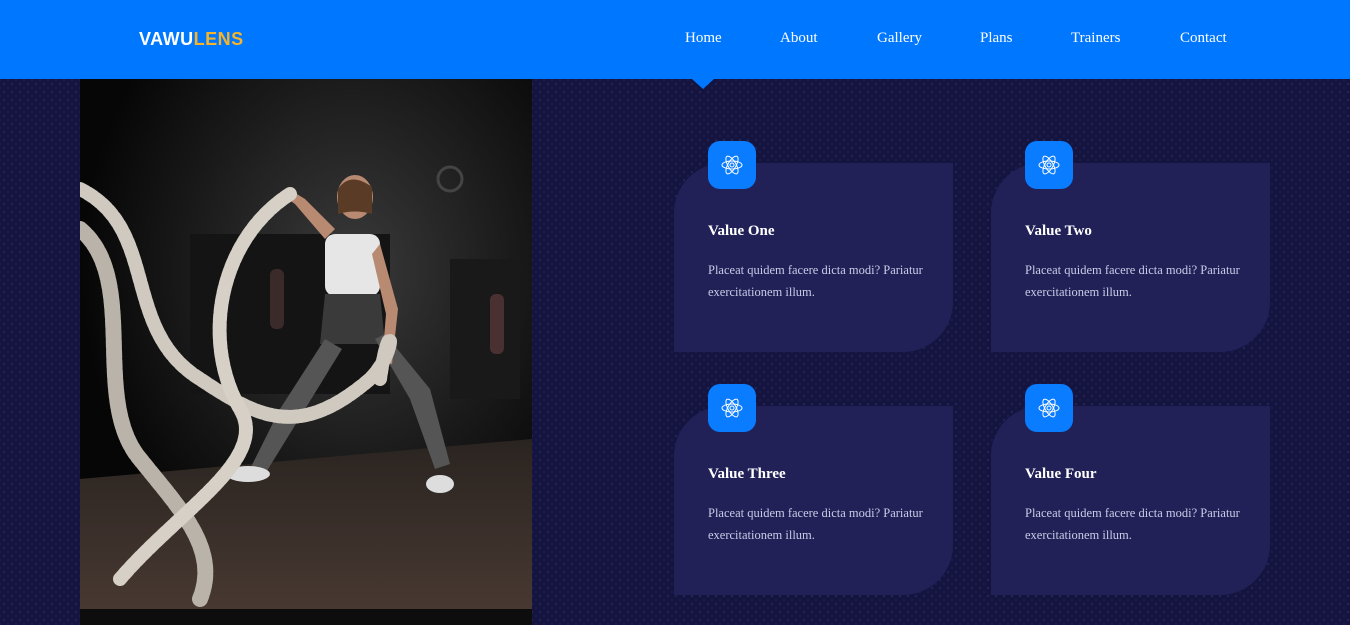 This screenshot has height=625, width=1350. Describe the element at coordinates (899, 38) in the screenshot. I see `nav-gallery-link: Gallery` at that location.